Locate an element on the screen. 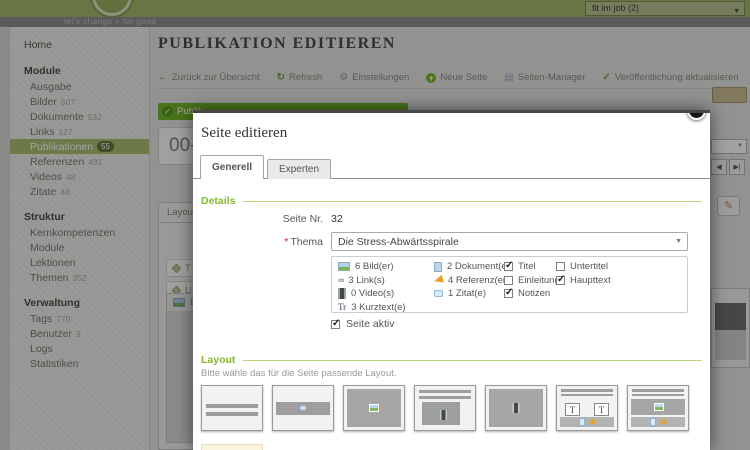 The height and width of the screenshot is (450, 750). count-zitate: 1 Zitat(e) is located at coordinates (472, 293).